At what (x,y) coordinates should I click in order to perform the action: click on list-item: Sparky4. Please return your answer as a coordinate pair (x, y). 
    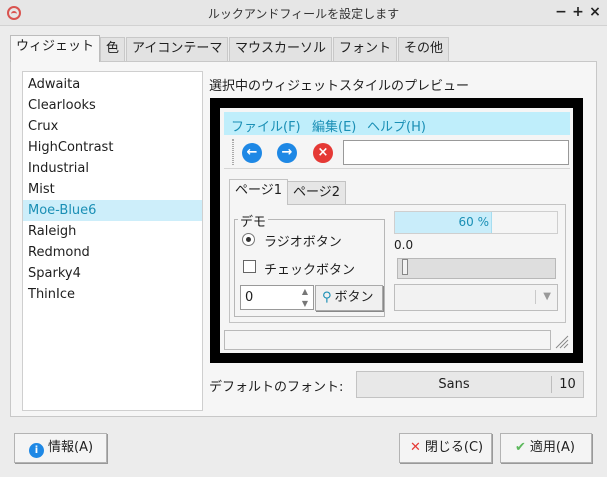
    Looking at the image, I should click on (112, 273).